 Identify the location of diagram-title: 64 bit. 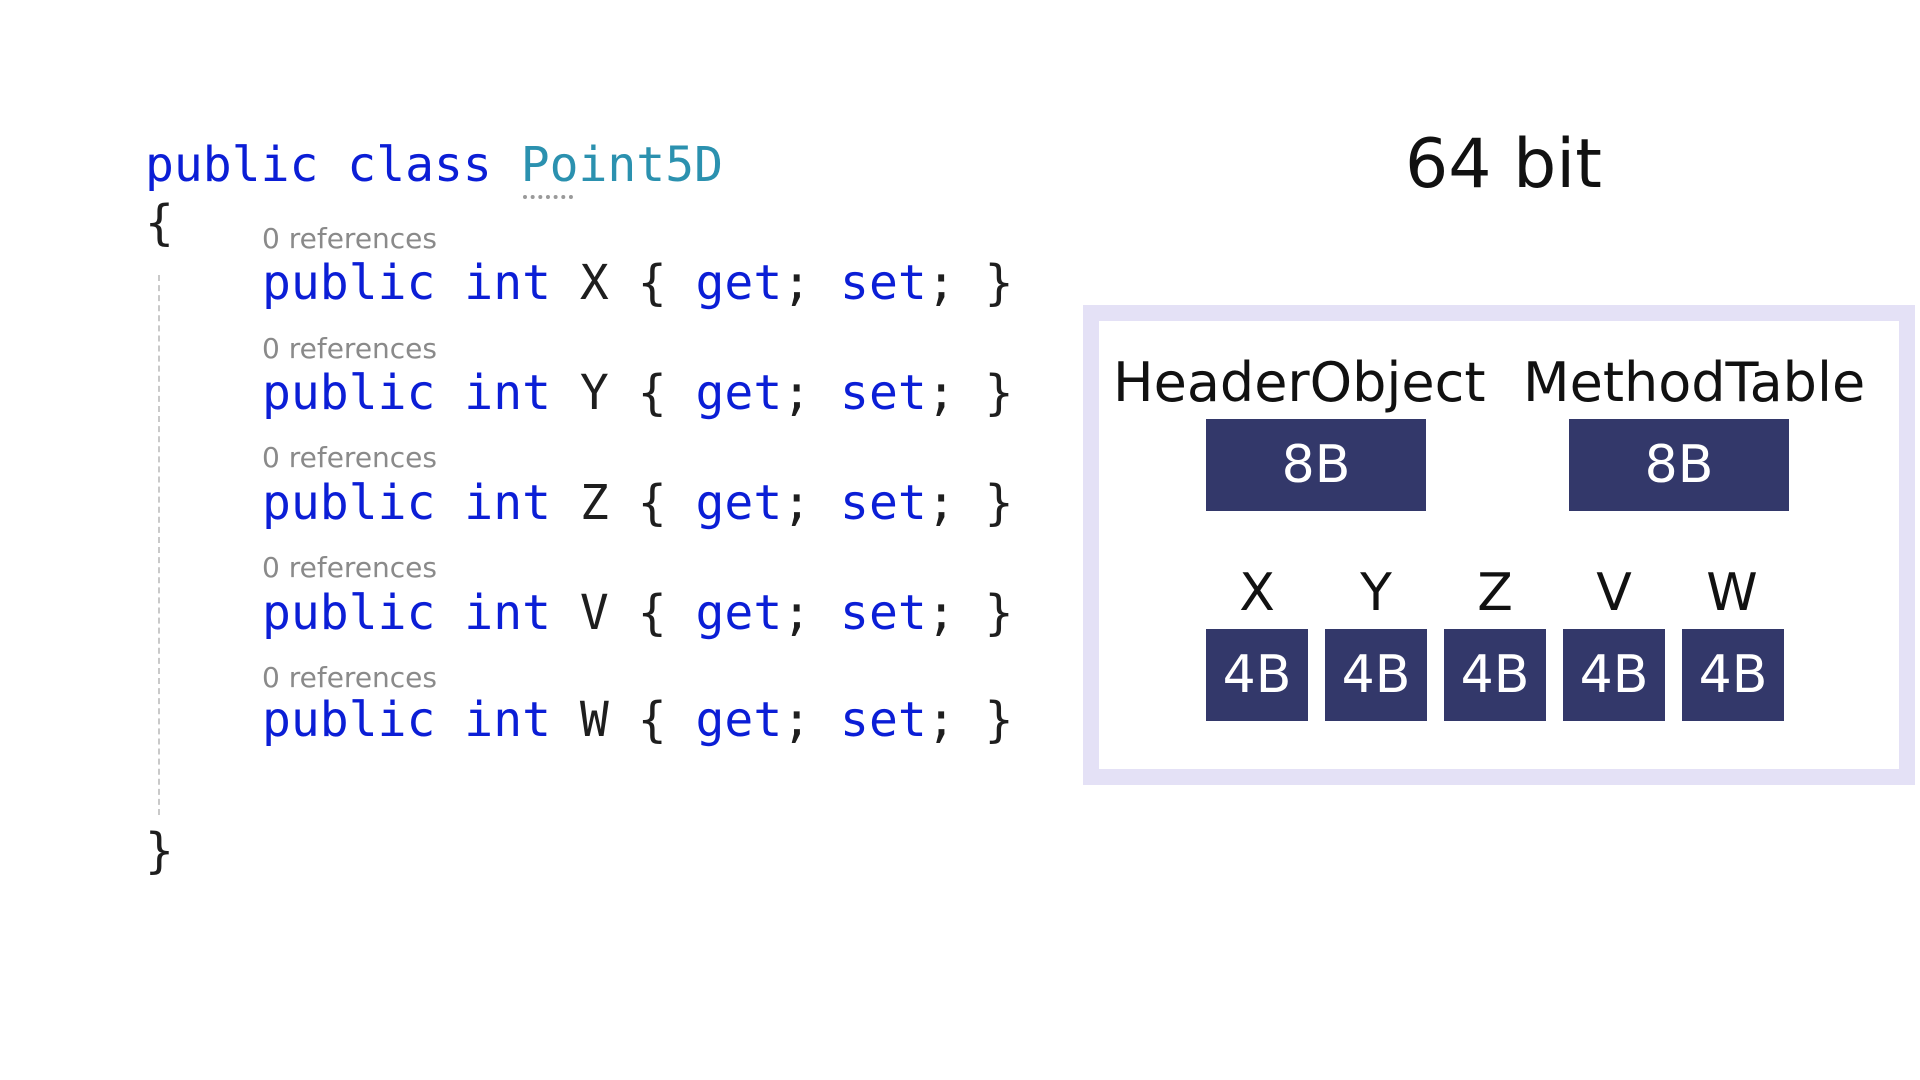
(1503, 164).